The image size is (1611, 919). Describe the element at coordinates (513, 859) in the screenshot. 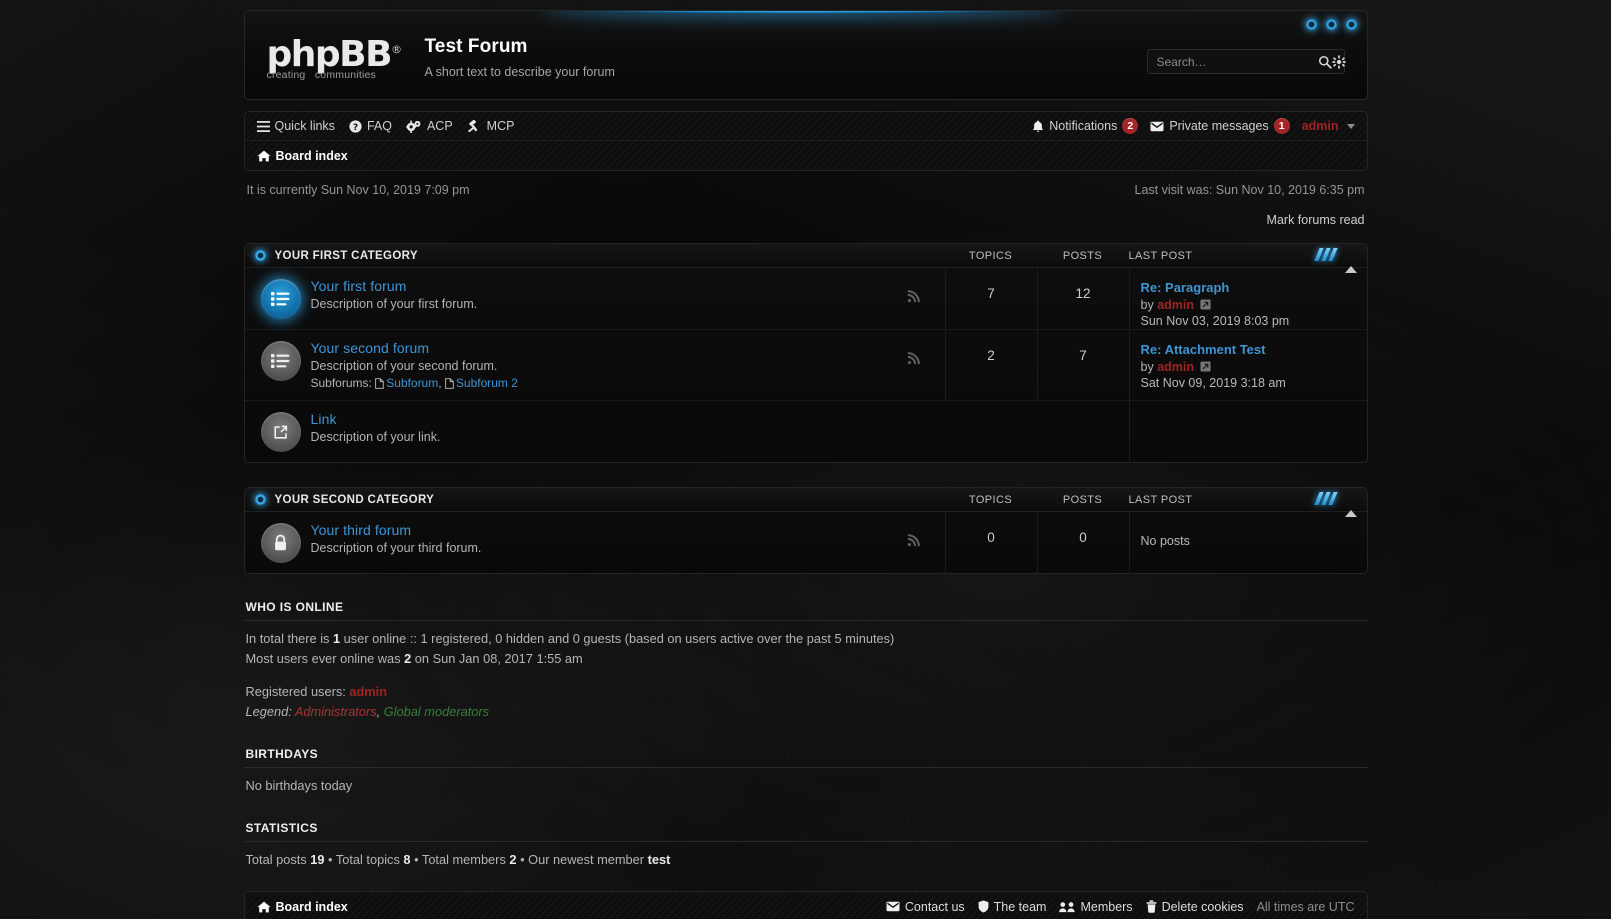

I see `total-members-value: 2` at that location.